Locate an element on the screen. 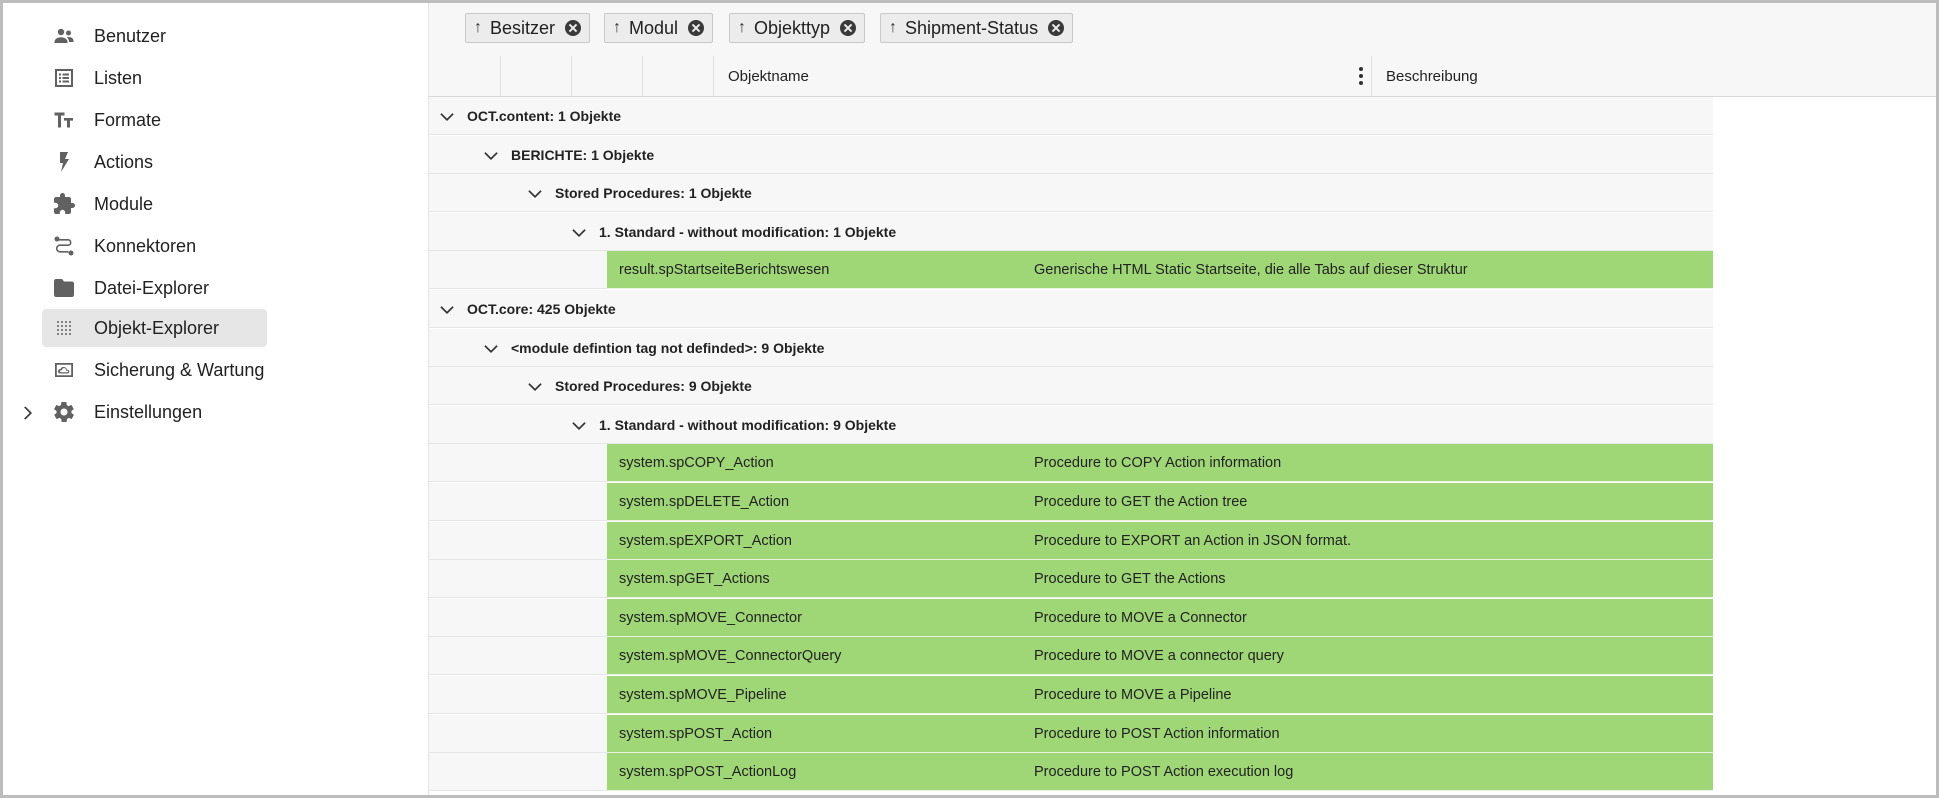  sidebar-item-label: Benutzer is located at coordinates (130, 35).